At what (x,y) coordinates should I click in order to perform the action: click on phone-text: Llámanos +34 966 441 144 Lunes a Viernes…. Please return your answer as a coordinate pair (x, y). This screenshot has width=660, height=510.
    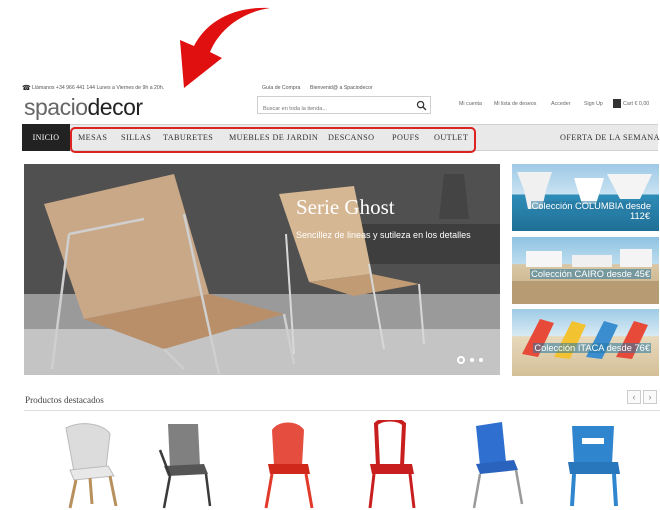
    Looking at the image, I should click on (98, 88).